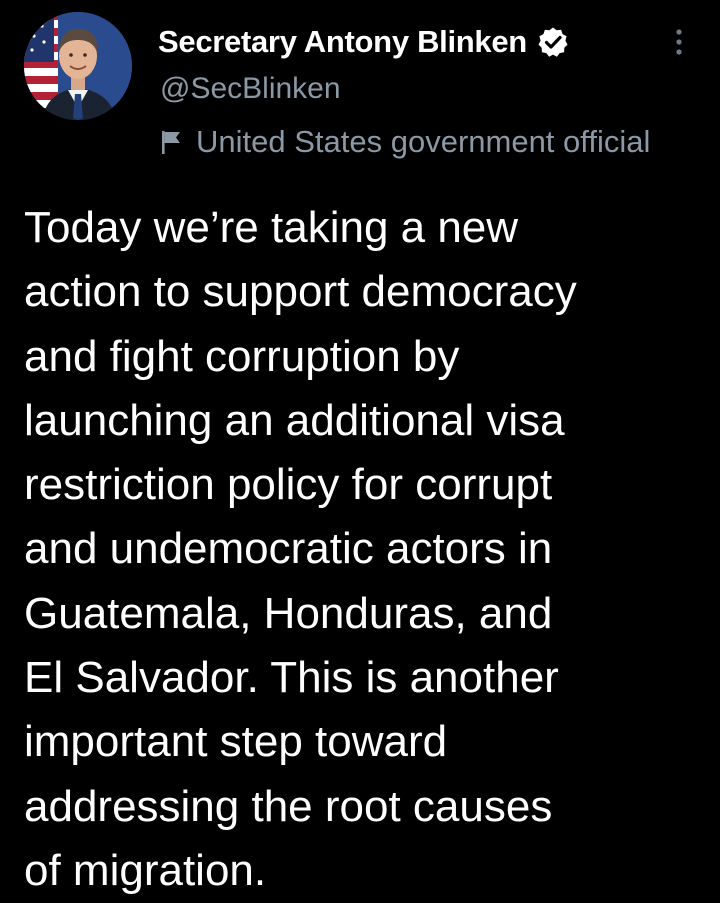 The height and width of the screenshot is (903, 720). What do you see at coordinates (145, 870) in the screenshot?
I see `tweet-text-line: of migration.` at bounding box center [145, 870].